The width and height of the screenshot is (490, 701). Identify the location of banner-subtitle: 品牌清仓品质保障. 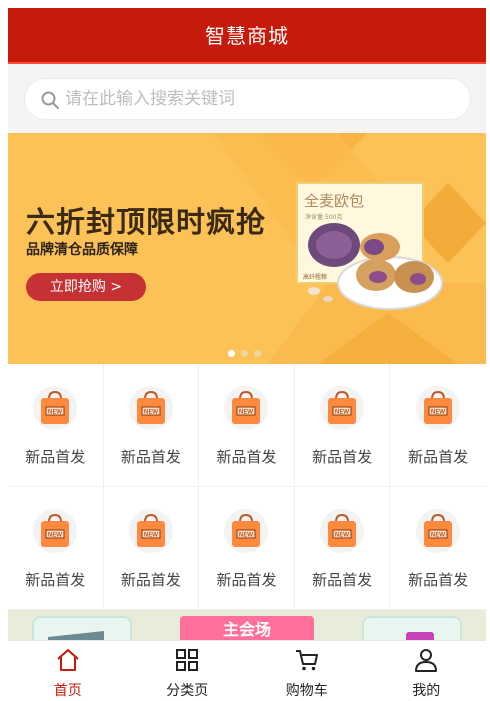
(82, 250).